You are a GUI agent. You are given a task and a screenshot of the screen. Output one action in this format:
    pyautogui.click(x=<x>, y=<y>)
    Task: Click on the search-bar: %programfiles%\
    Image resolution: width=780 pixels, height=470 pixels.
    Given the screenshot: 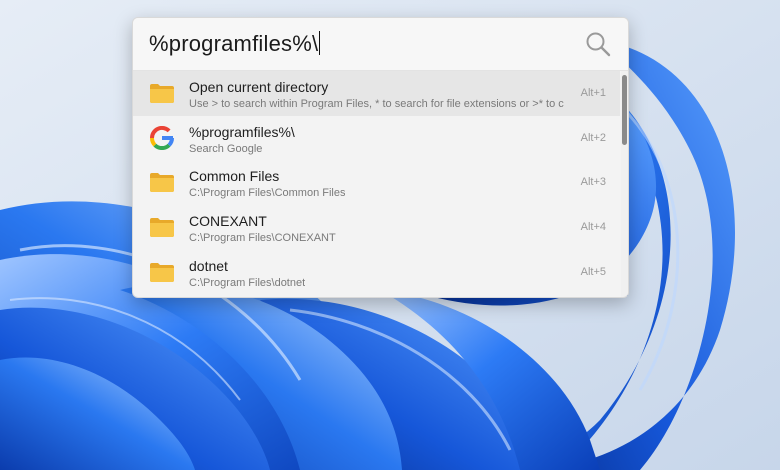 What is the action you would take?
    pyautogui.click(x=380, y=44)
    